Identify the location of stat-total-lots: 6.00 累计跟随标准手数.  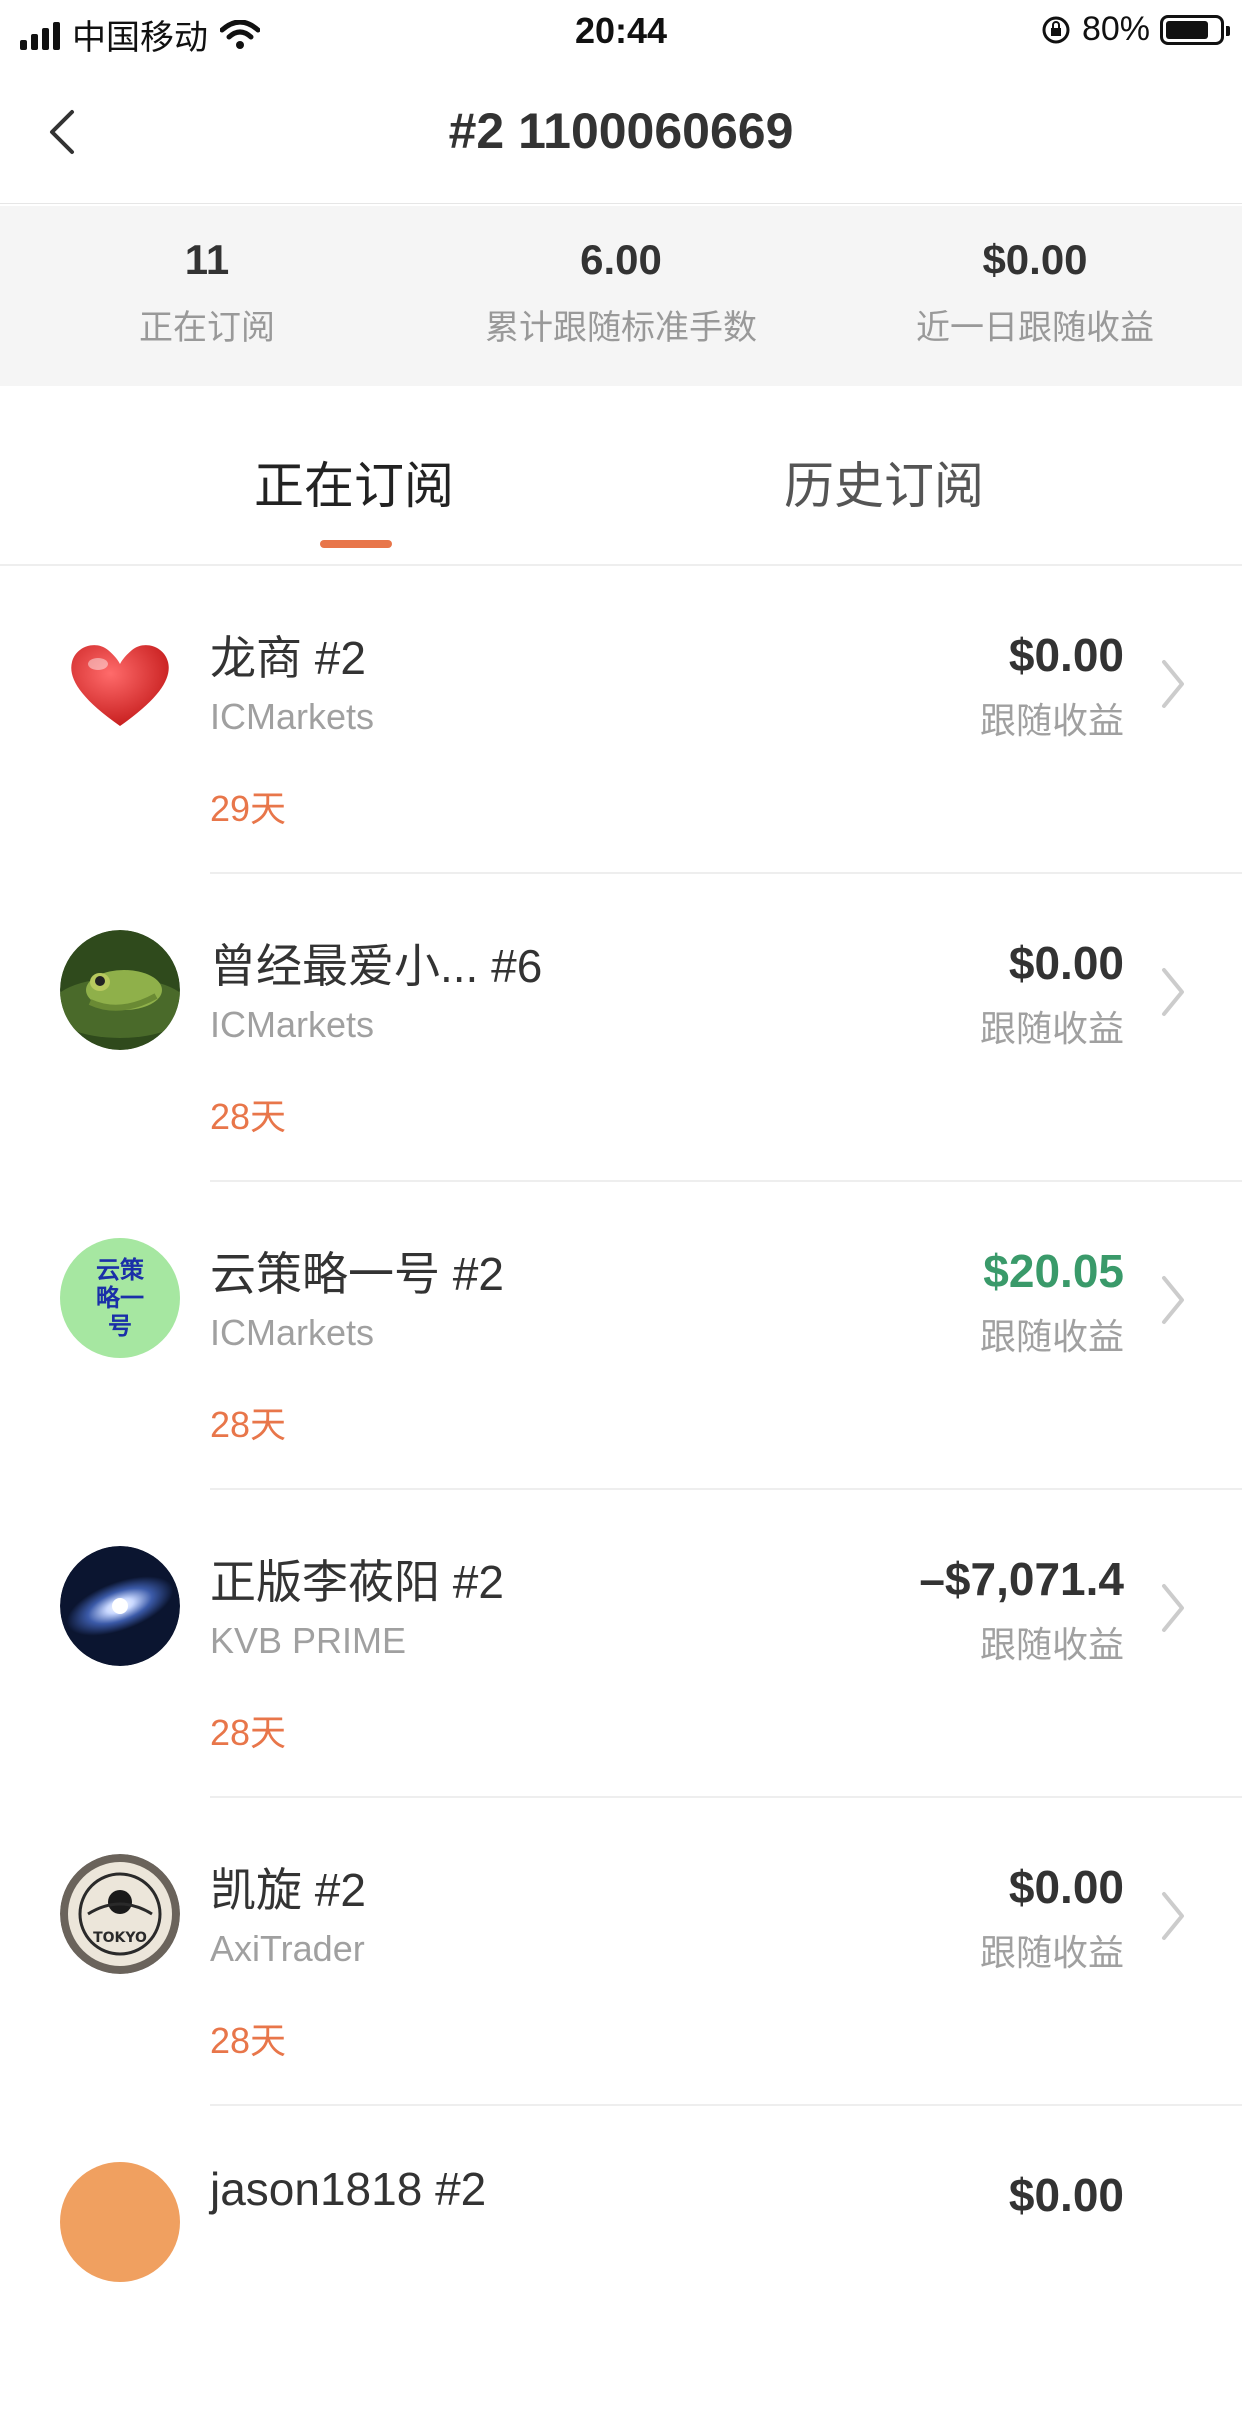
(621, 296).